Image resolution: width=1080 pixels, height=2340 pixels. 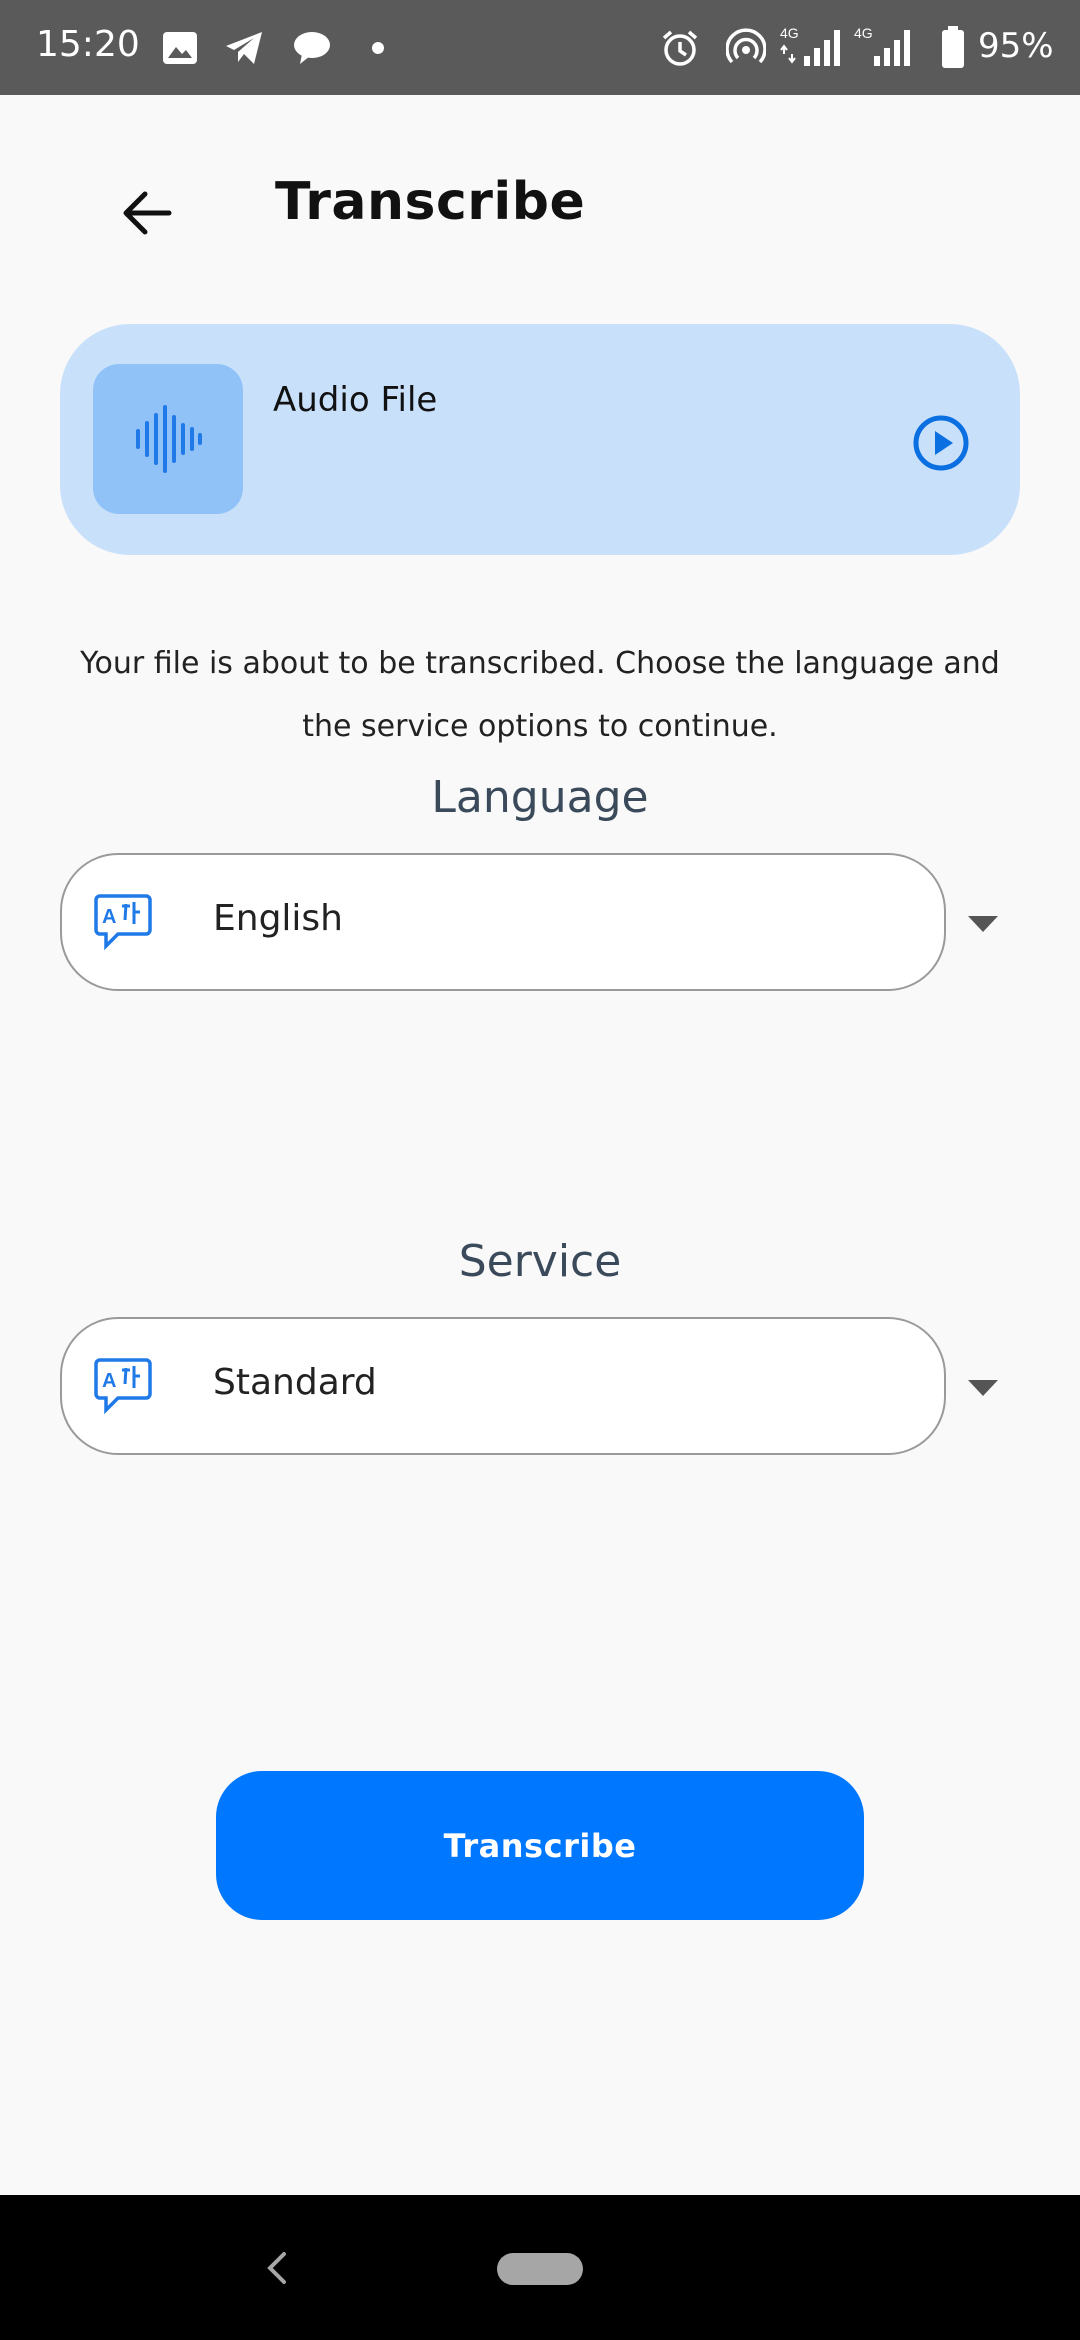 I want to click on service-label: Service, so click(x=540, y=1261).